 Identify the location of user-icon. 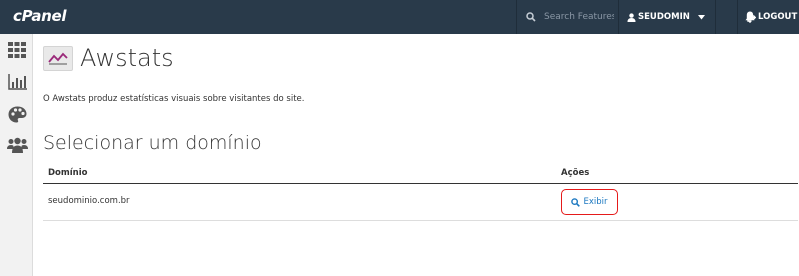
(631, 17).